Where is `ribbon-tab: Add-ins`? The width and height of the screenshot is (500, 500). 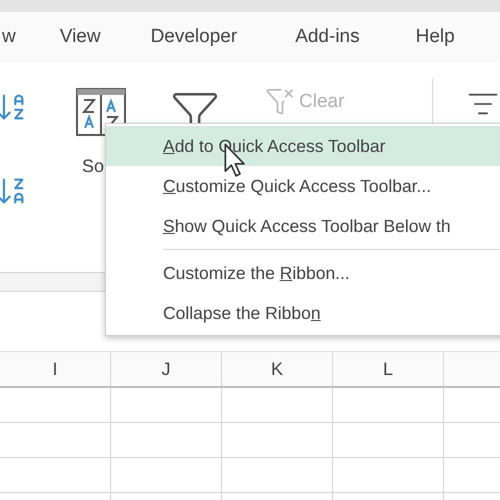 ribbon-tab: Add-ins is located at coordinates (327, 37).